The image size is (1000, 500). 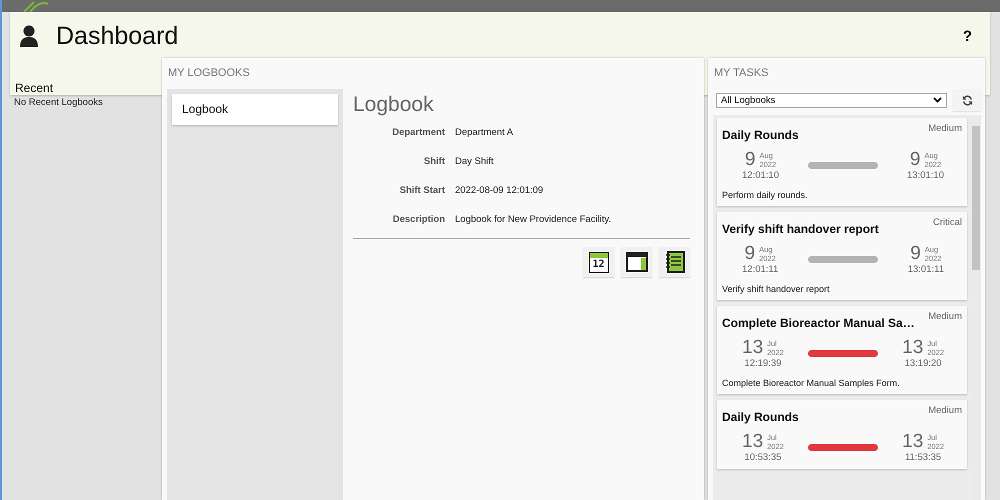 What do you see at coordinates (763, 363) in the screenshot?
I see `date-time: 12:19:39` at bounding box center [763, 363].